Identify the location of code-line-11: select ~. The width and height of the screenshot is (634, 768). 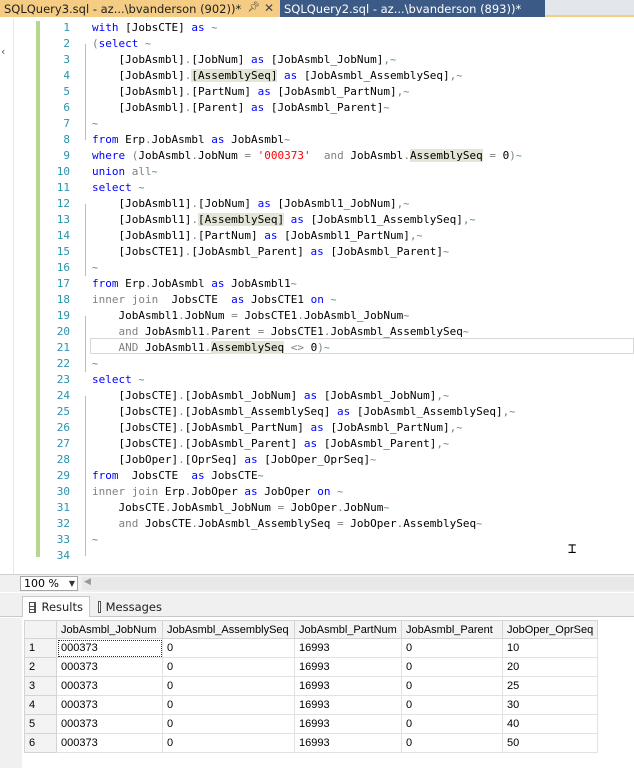
(118, 187).